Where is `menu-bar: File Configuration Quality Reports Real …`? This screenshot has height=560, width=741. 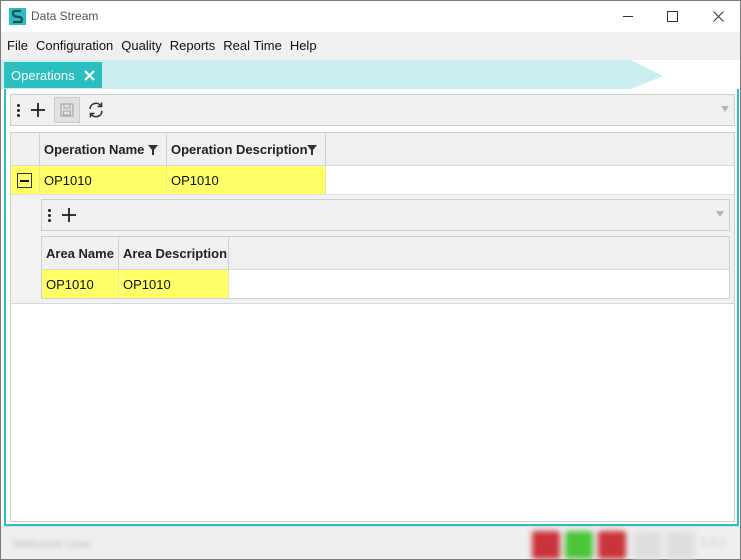
menu-bar: File Configuration Quality Reports Real … is located at coordinates (370, 46).